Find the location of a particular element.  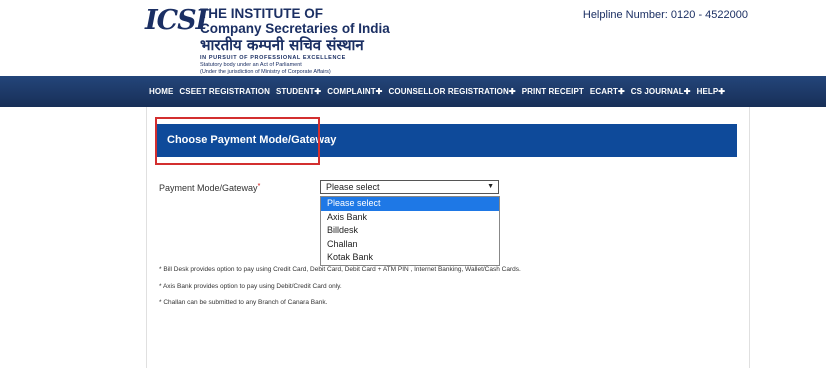

nav-complaint: COMPLAINT✚ is located at coordinates (354, 91).